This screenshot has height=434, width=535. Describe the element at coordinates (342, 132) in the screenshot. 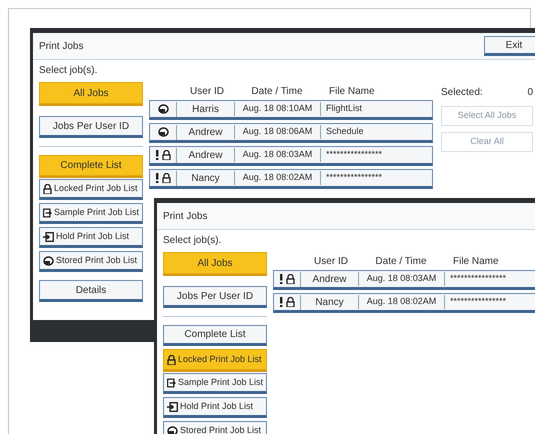

I see `file-name: Schedule` at that location.